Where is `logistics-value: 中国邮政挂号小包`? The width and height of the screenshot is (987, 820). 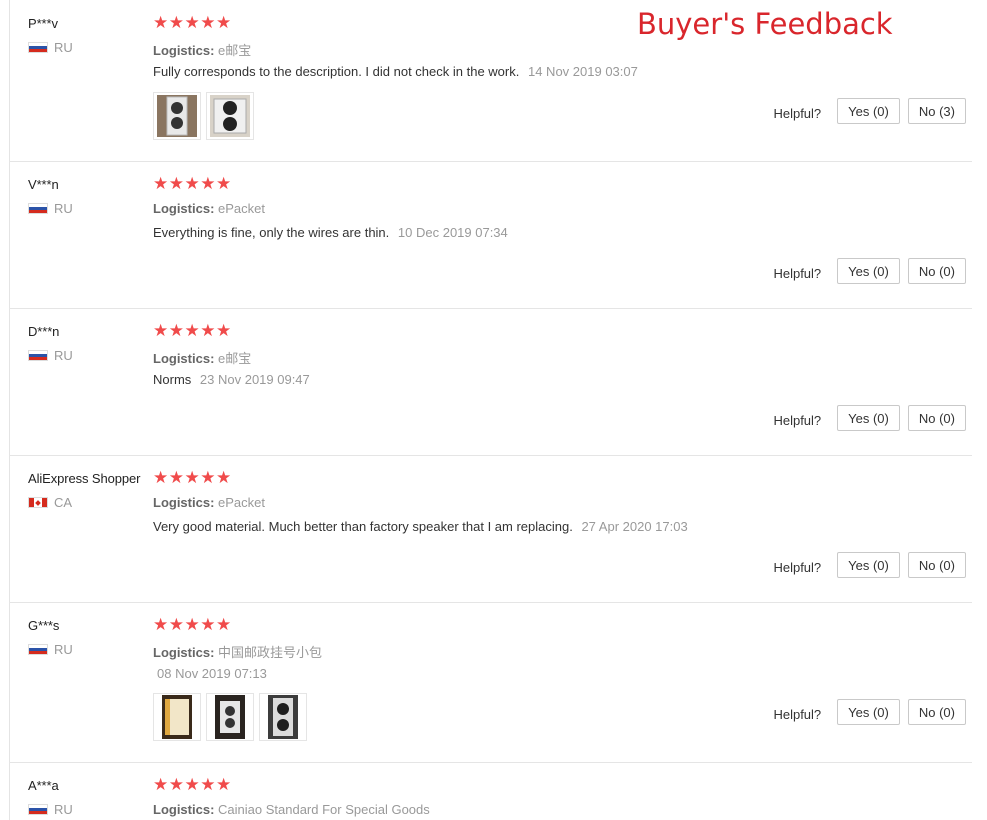
logistics-value: 中国邮政挂号小包 is located at coordinates (270, 652).